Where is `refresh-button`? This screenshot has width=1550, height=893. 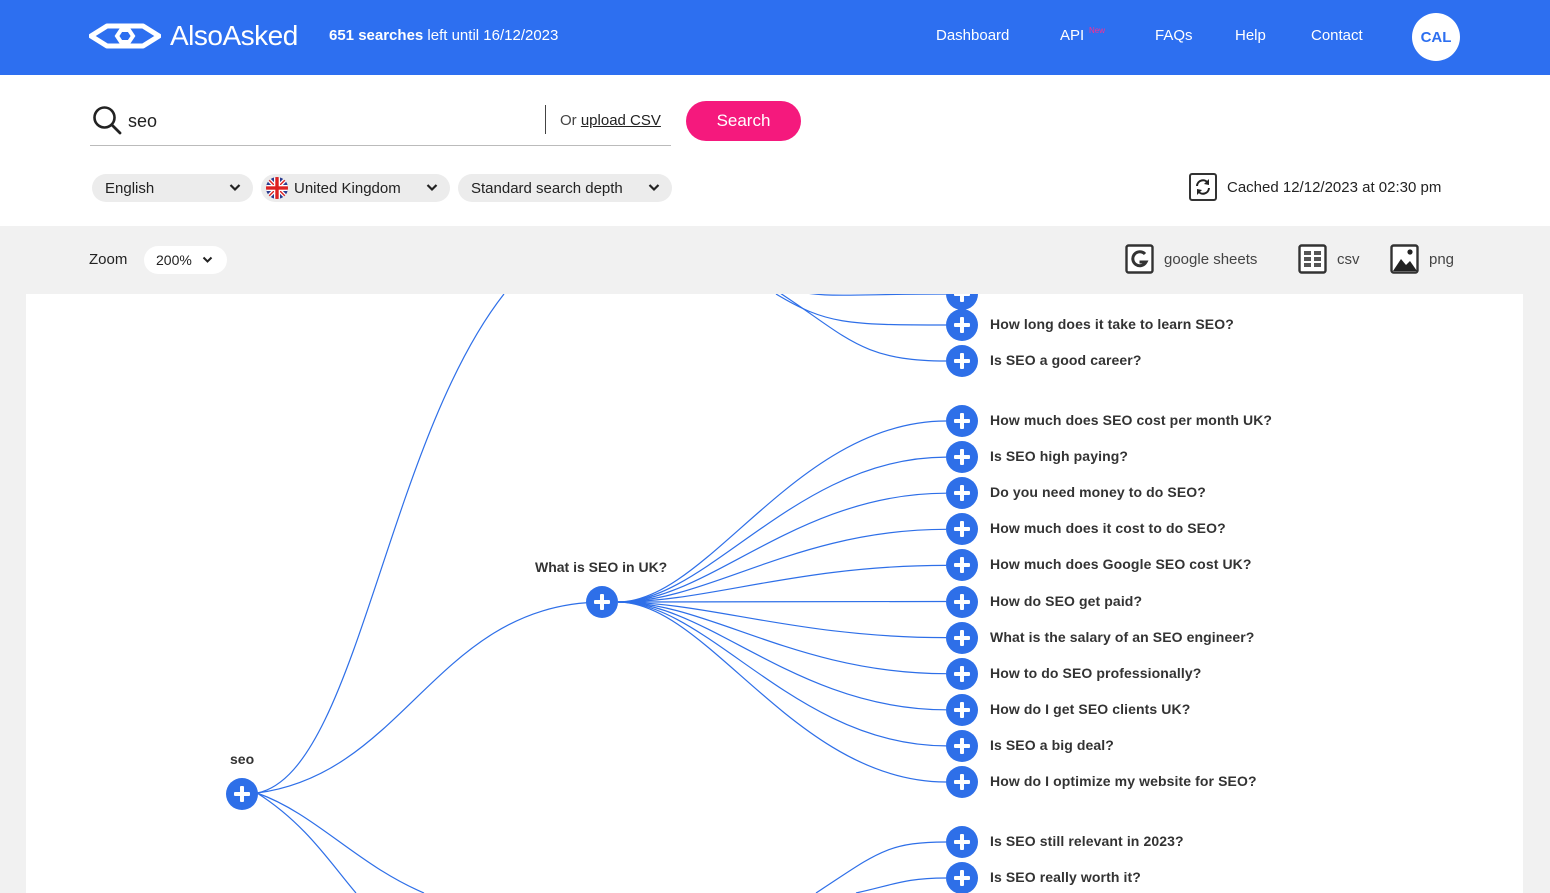
refresh-button is located at coordinates (1203, 187).